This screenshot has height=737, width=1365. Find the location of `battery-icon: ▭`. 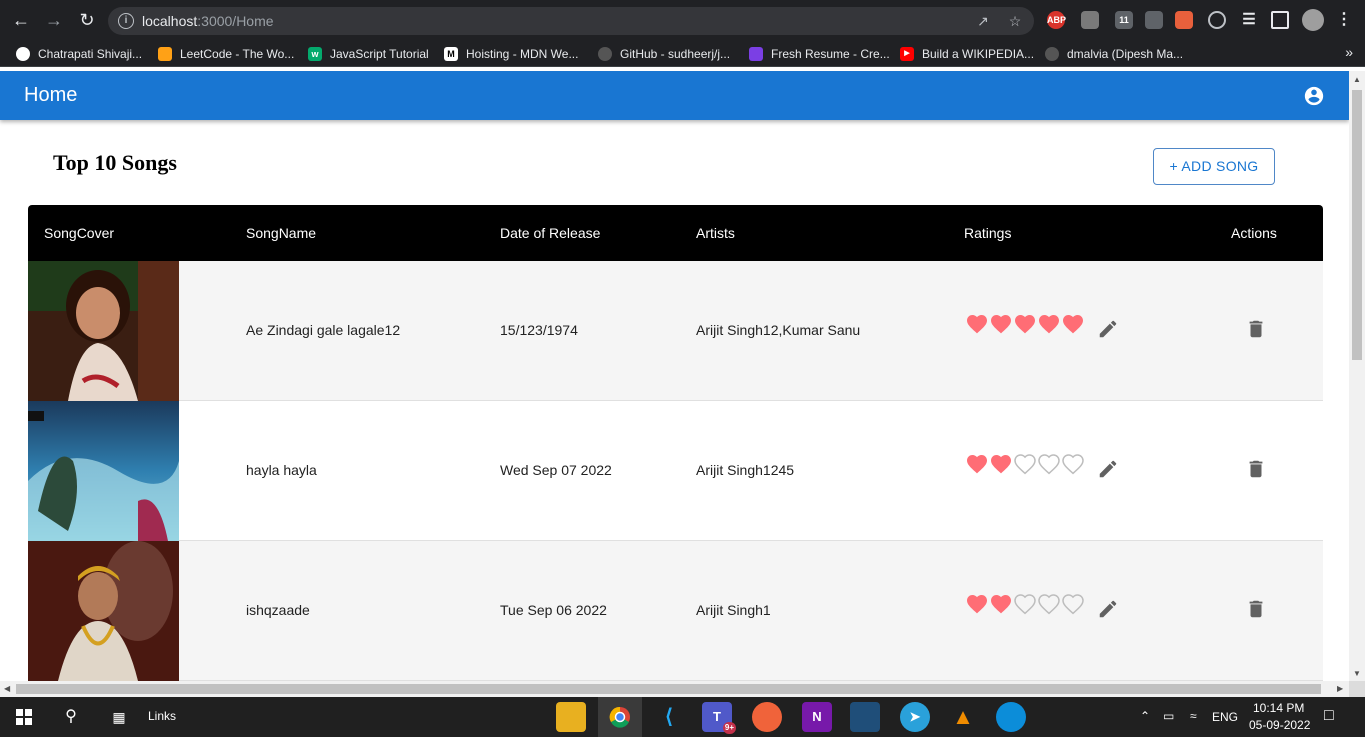

battery-icon: ▭ is located at coordinates (1168, 716).